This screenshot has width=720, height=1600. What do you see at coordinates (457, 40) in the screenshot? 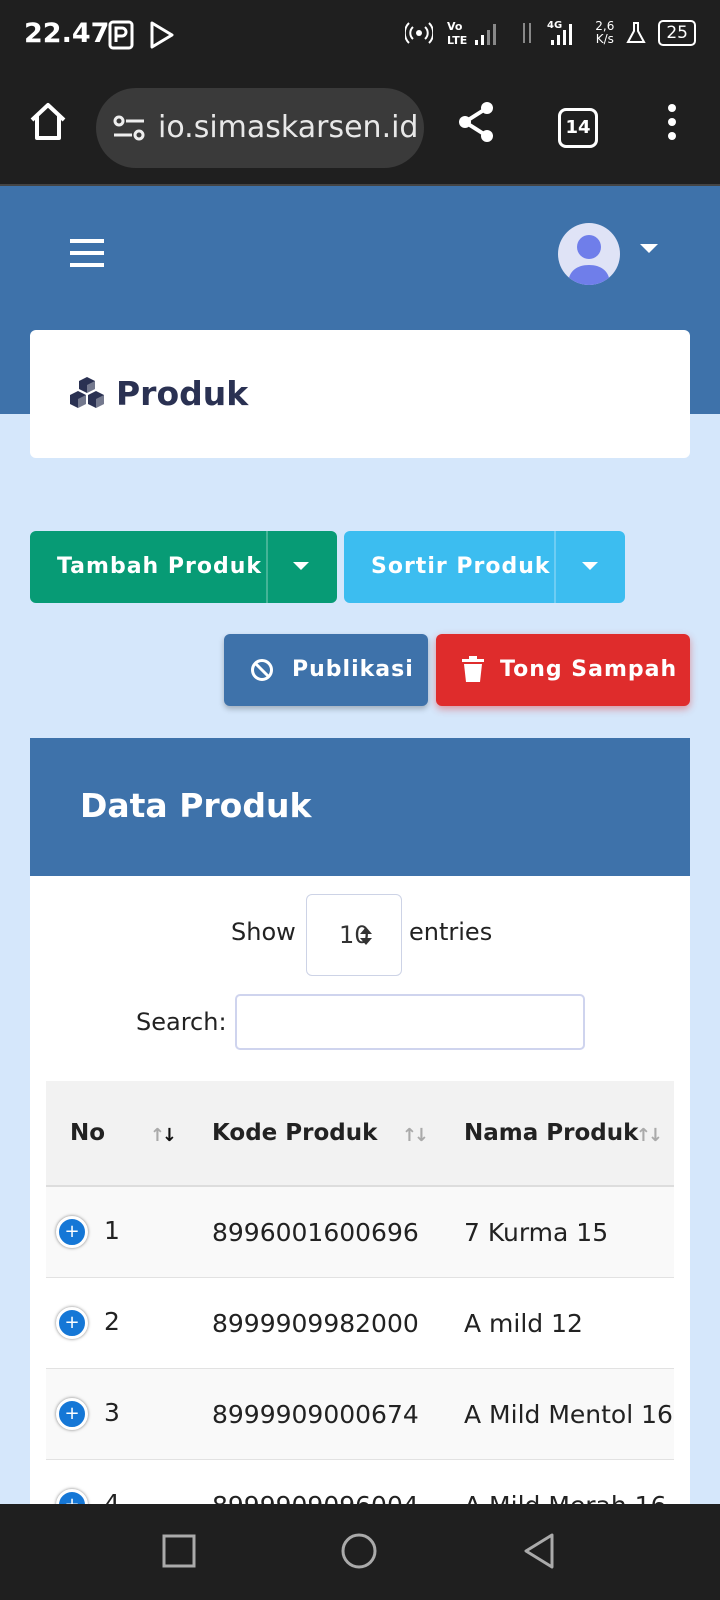
I see `svg-text: LTE` at bounding box center [457, 40].